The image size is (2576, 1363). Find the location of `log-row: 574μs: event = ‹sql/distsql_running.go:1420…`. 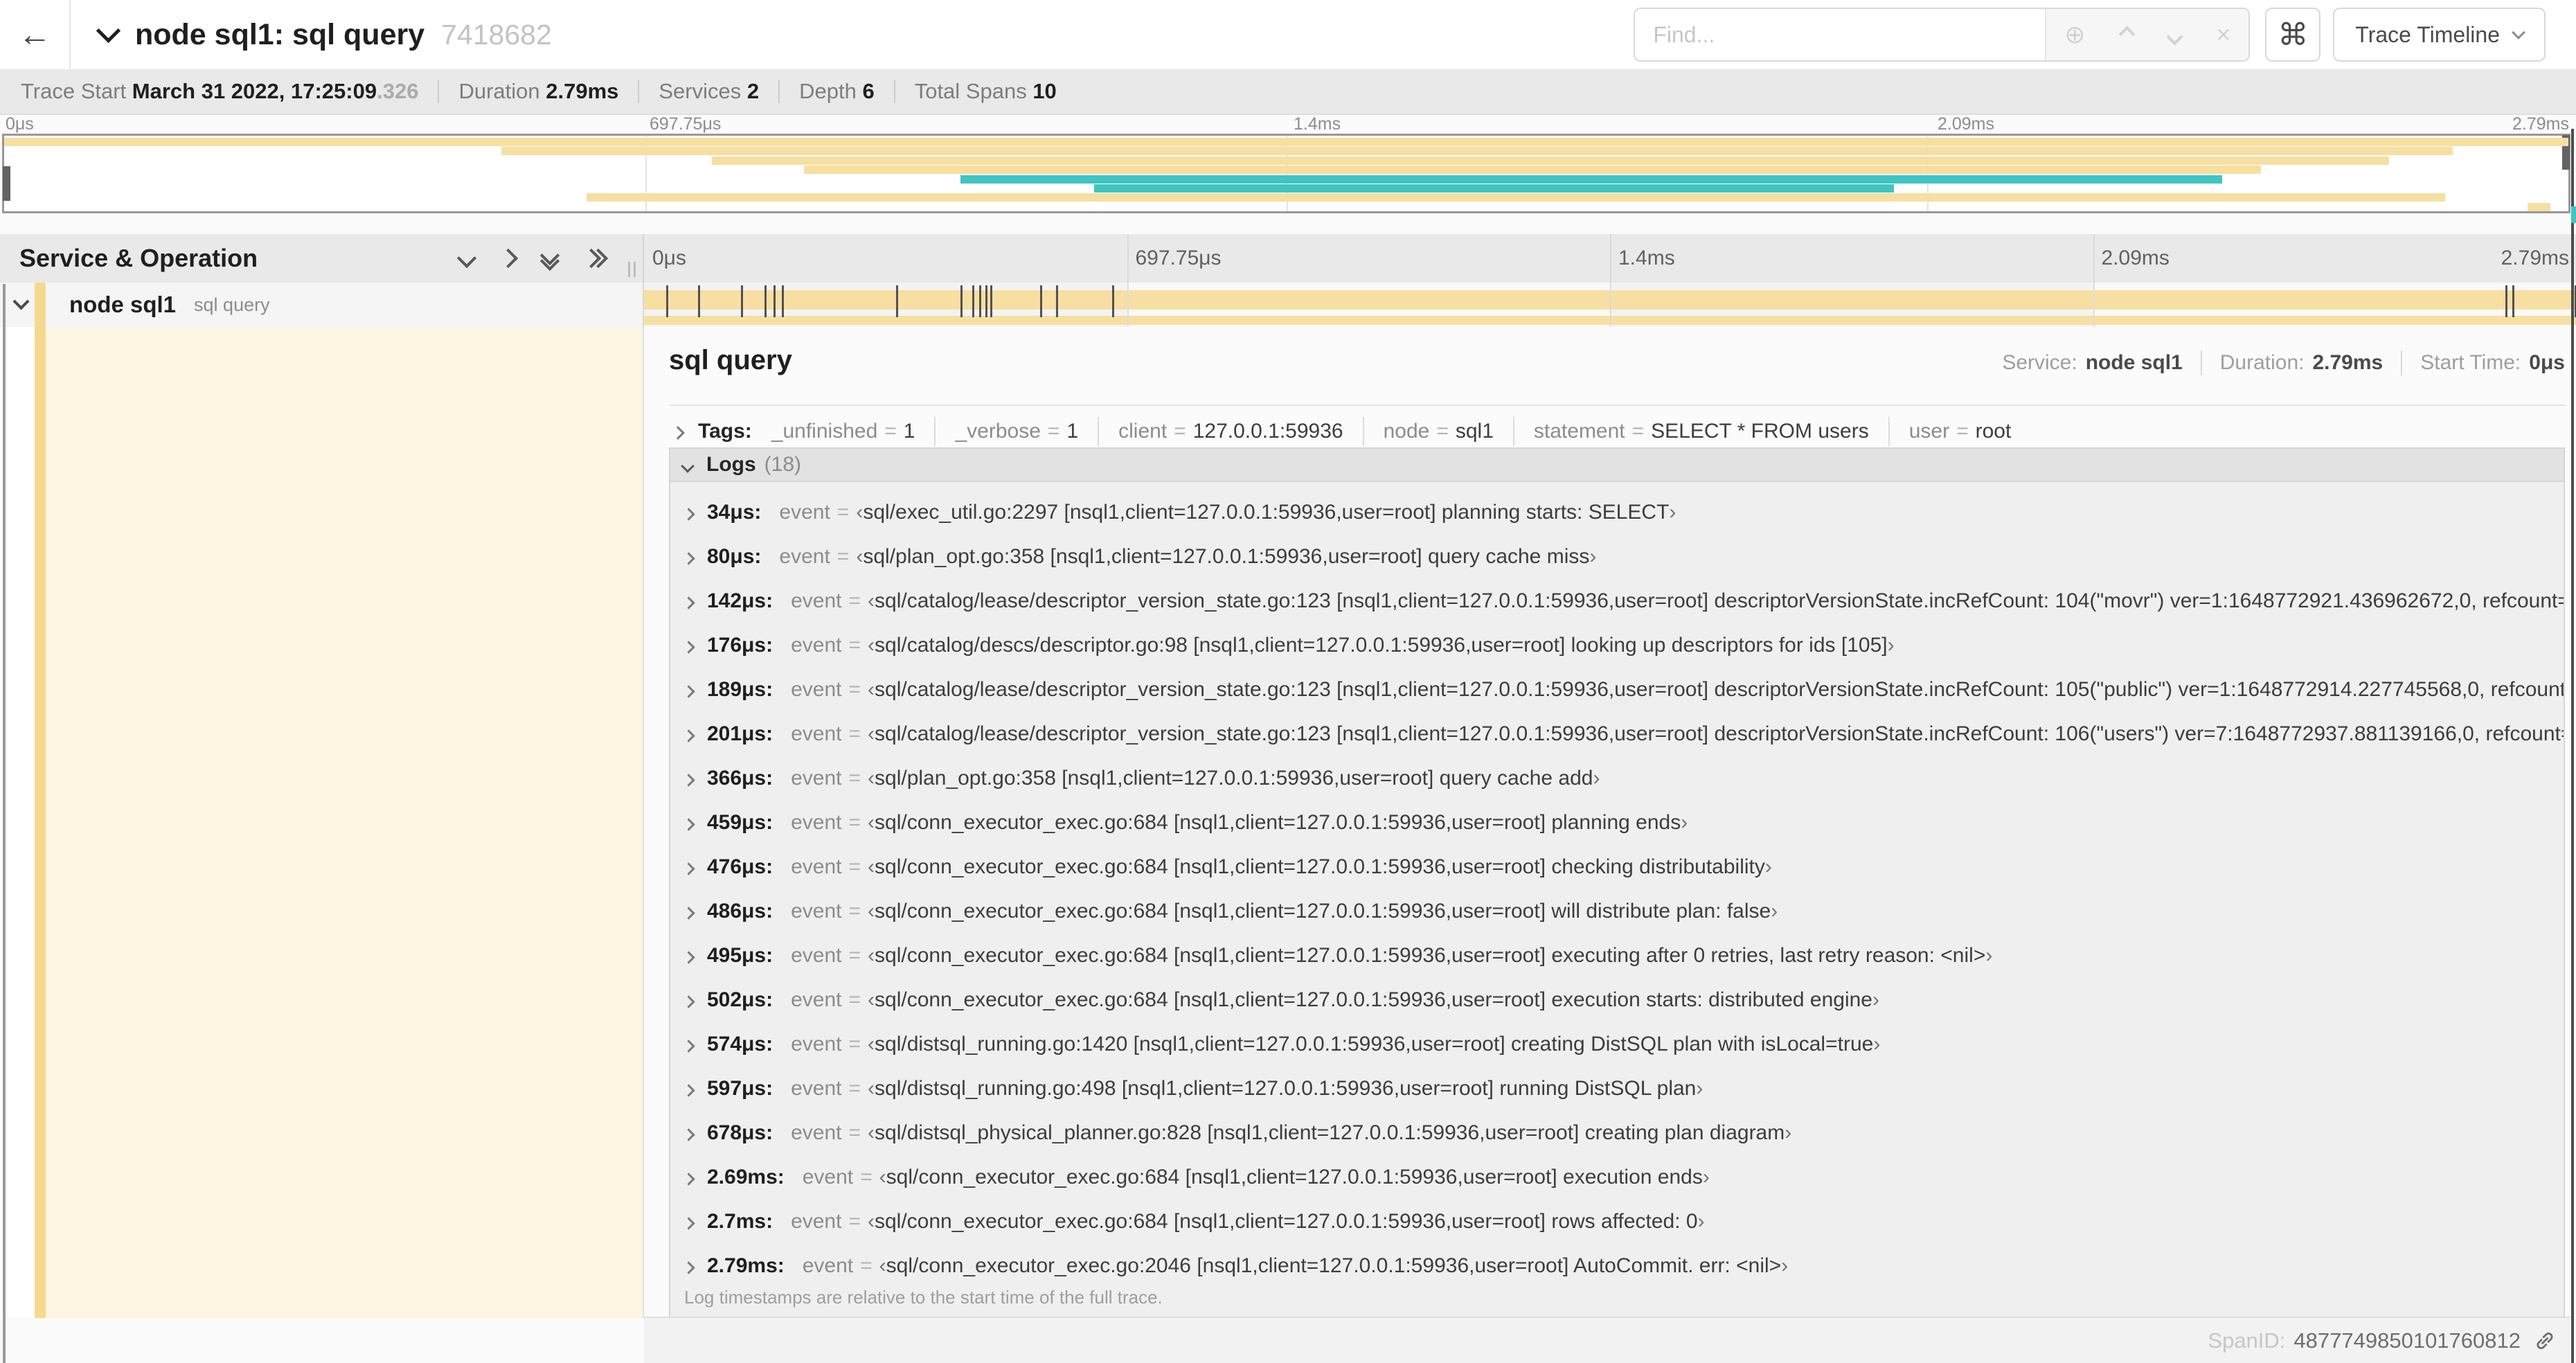

log-row: 574μs: event = ‹sql/distsql_running.go:1420… is located at coordinates (1617, 1044).